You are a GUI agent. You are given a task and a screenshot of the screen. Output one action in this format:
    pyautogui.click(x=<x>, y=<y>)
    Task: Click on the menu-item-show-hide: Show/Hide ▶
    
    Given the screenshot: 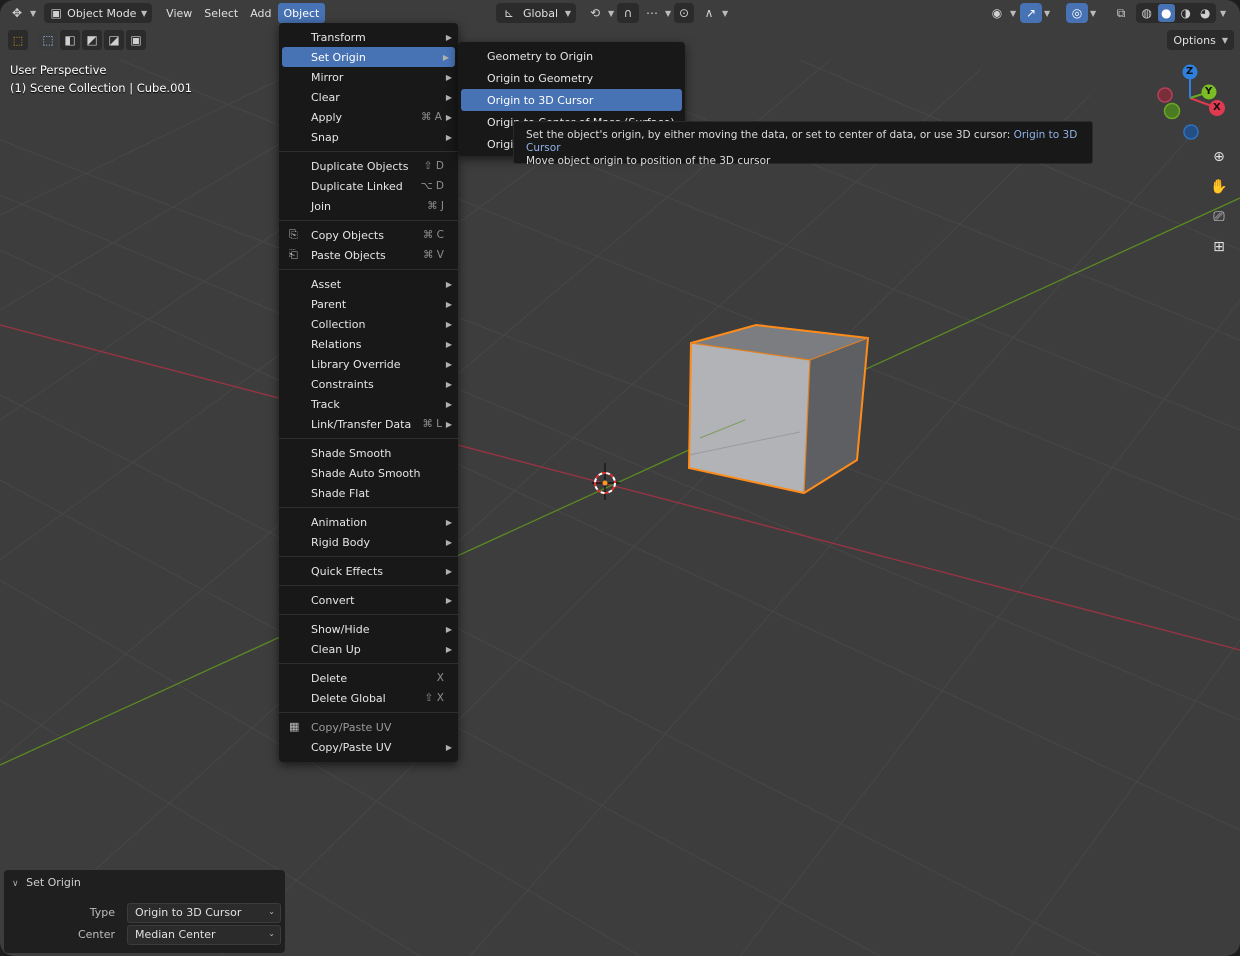 What is the action you would take?
    pyautogui.click(x=368, y=629)
    